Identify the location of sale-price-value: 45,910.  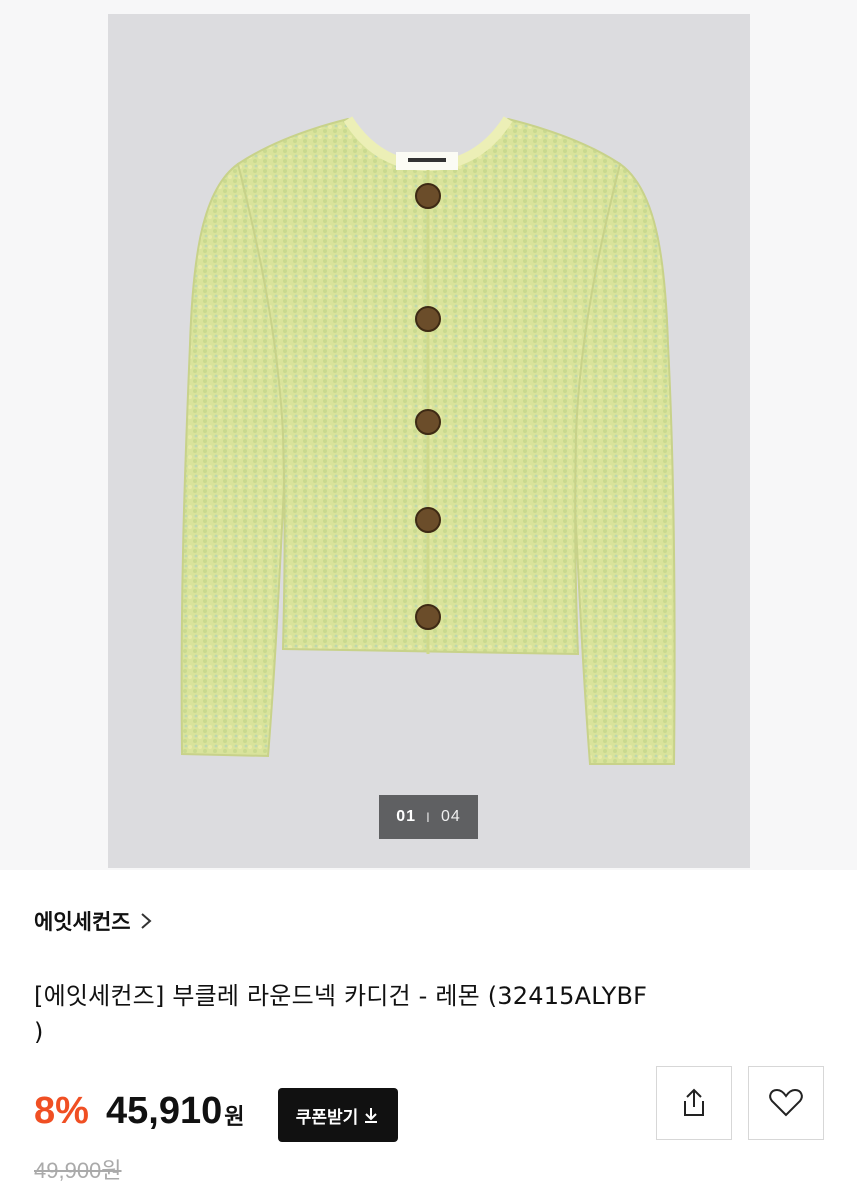
(164, 1111).